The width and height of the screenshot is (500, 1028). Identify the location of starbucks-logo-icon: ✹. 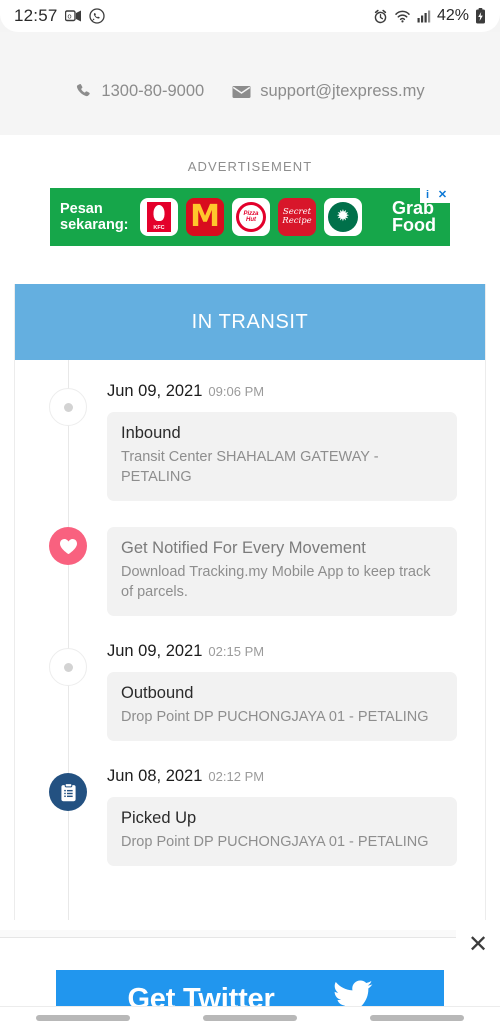
(343, 217).